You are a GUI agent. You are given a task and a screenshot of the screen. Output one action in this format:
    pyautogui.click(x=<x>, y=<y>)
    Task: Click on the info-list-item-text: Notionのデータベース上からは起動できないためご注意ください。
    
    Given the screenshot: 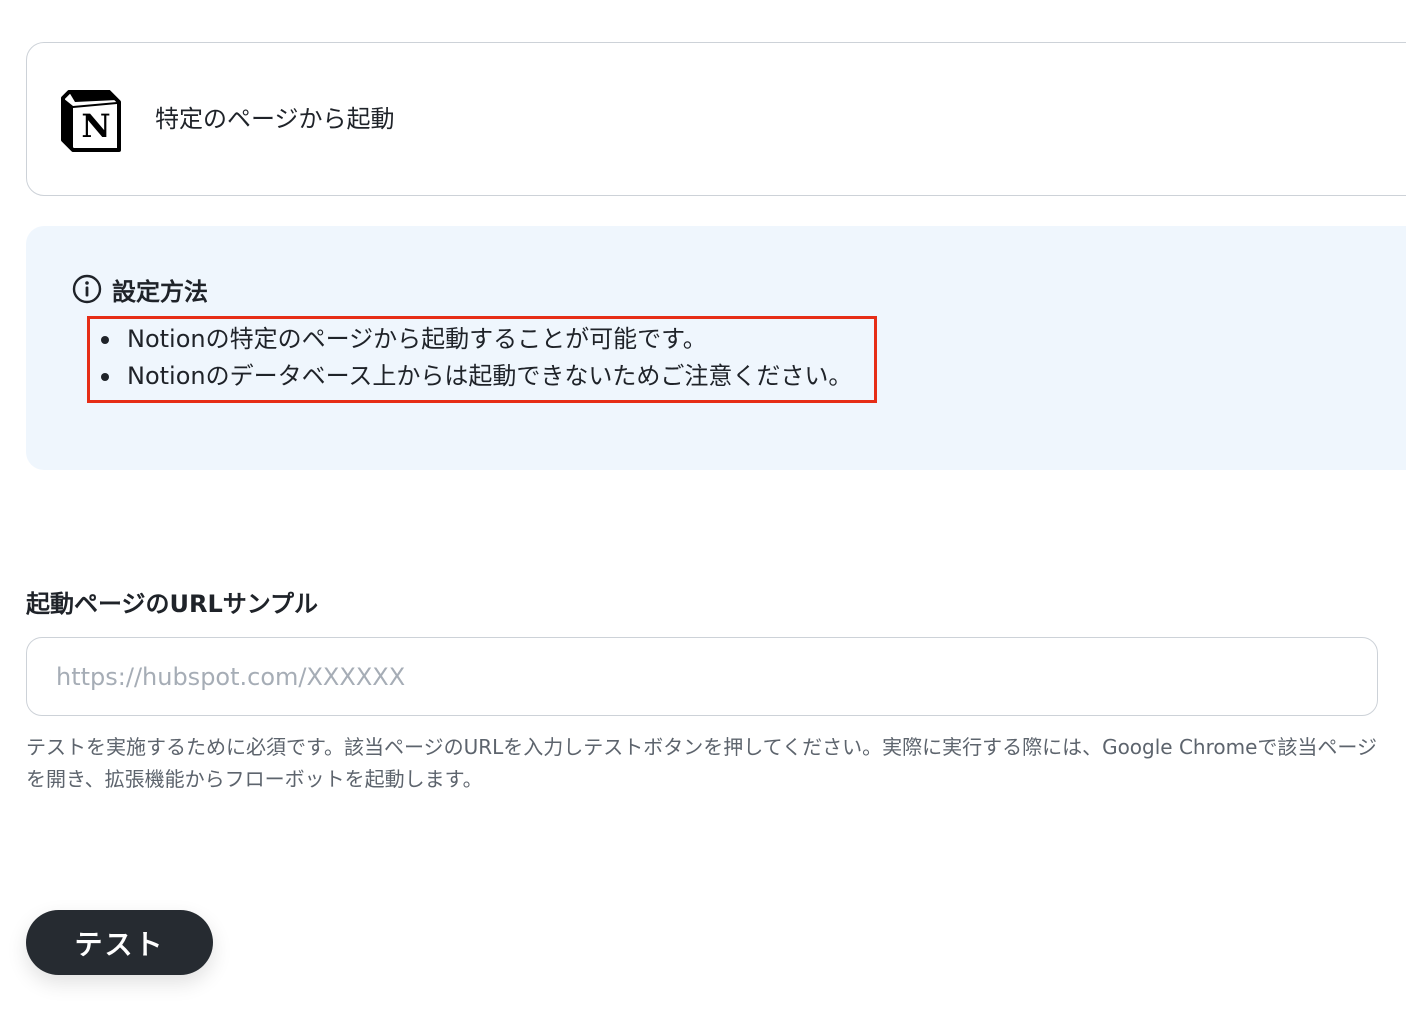 What is the action you would take?
    pyautogui.click(x=490, y=376)
    